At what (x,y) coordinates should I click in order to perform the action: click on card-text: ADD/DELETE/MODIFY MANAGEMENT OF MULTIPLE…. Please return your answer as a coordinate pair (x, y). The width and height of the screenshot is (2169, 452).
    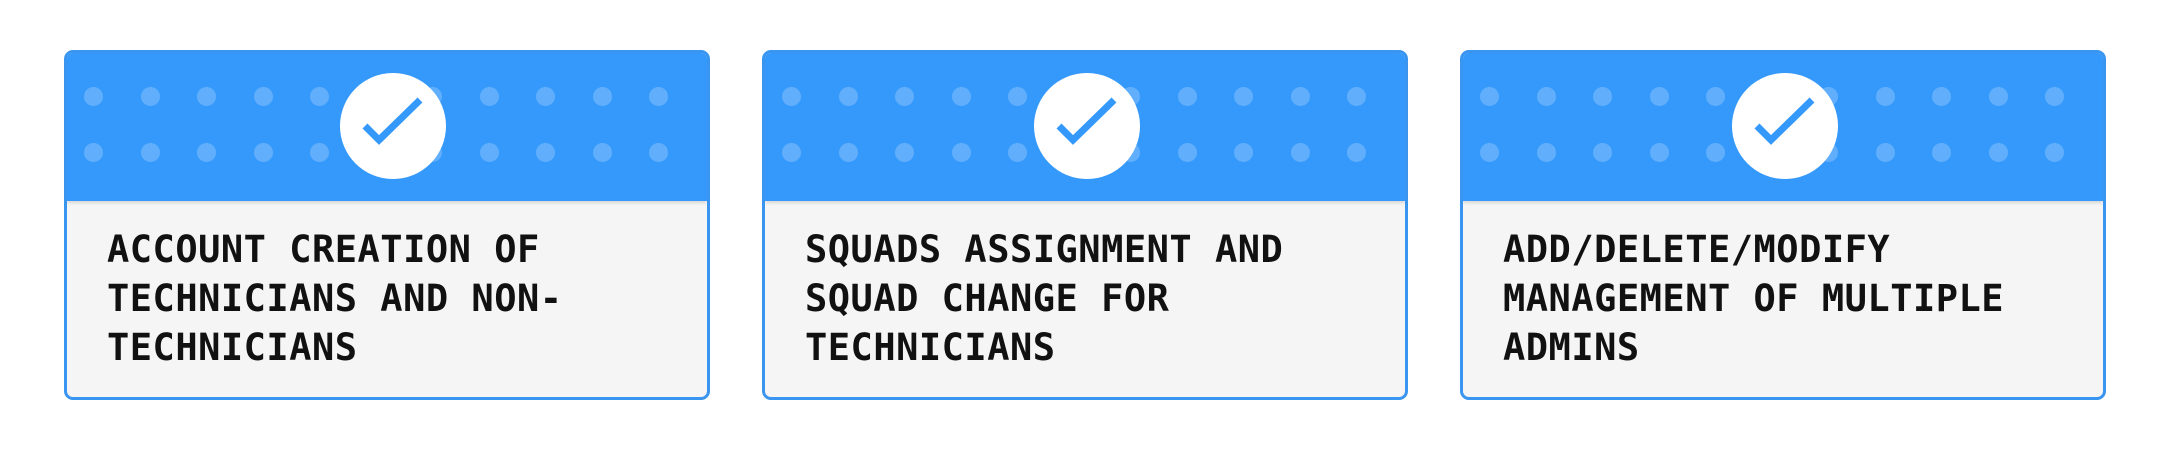
    Looking at the image, I should click on (1754, 298).